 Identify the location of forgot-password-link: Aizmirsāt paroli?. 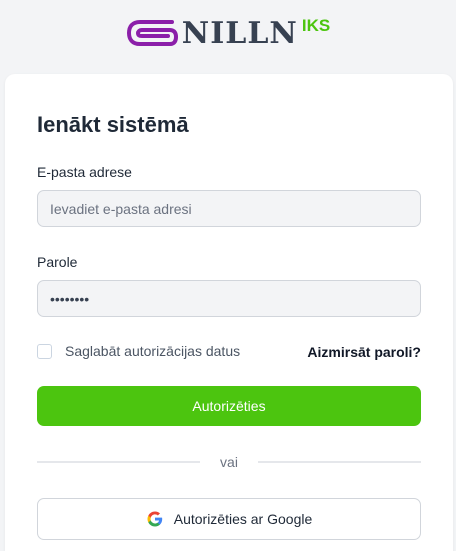
(364, 352).